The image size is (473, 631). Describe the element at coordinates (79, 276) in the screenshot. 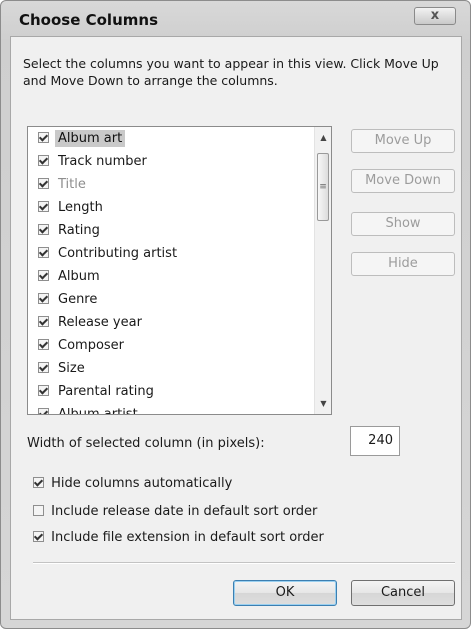

I see `column-item-label: Album` at that location.